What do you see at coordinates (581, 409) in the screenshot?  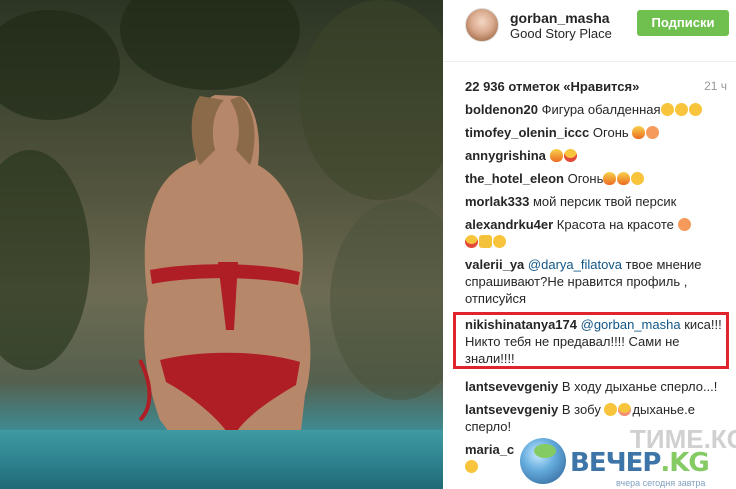 I see `comment-text: В зобу` at bounding box center [581, 409].